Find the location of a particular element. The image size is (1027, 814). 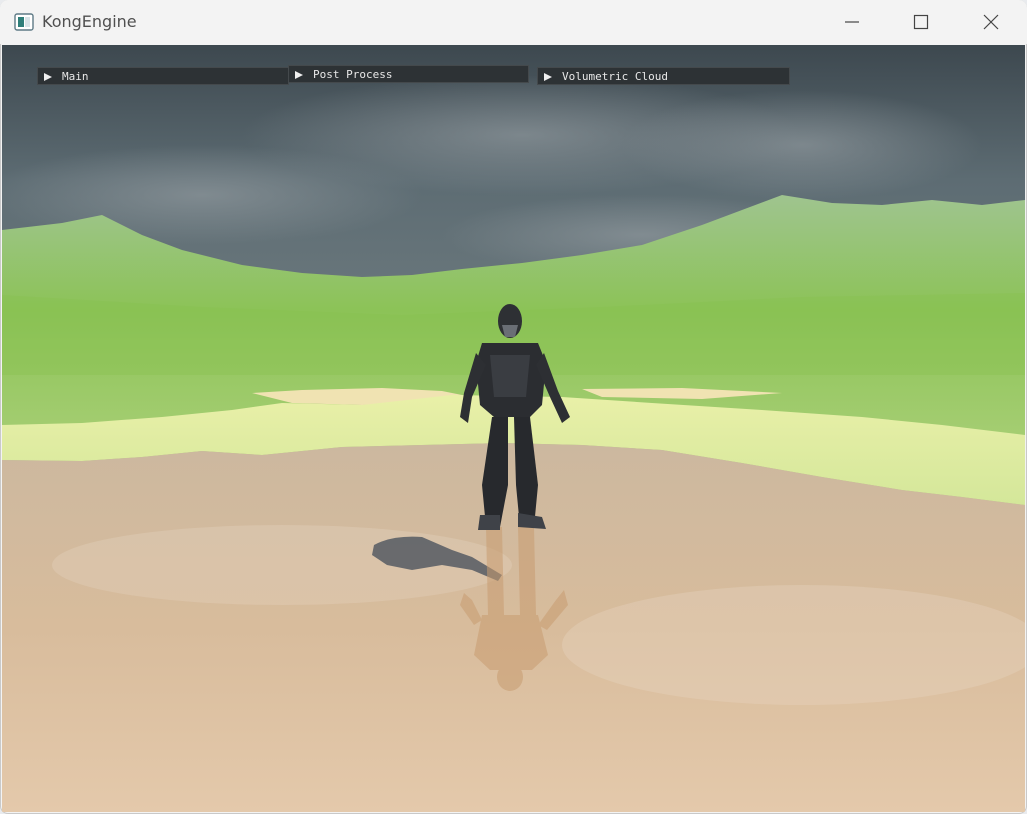

title-bar: KongEngine is located at coordinates (513, 22).